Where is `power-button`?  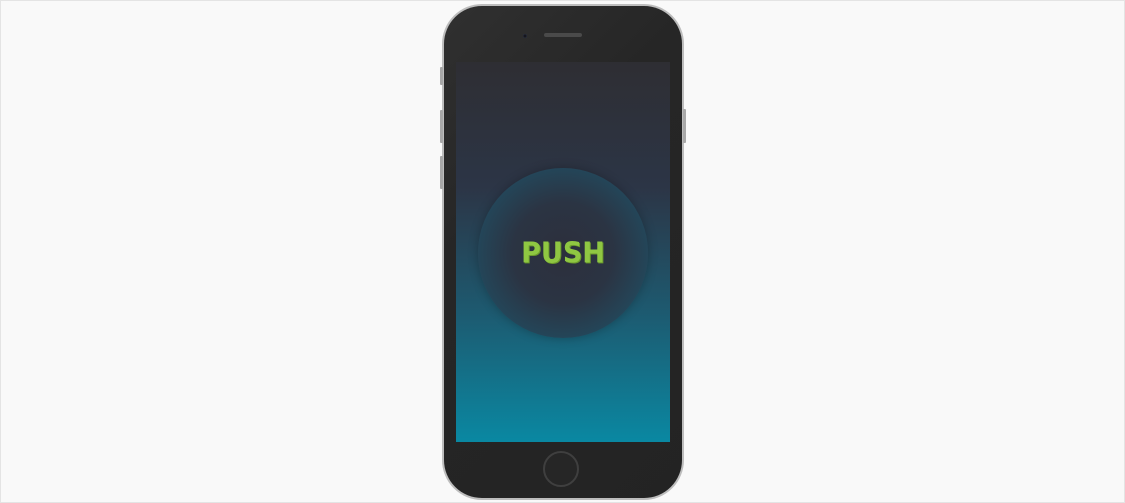
power-button is located at coordinates (684, 126).